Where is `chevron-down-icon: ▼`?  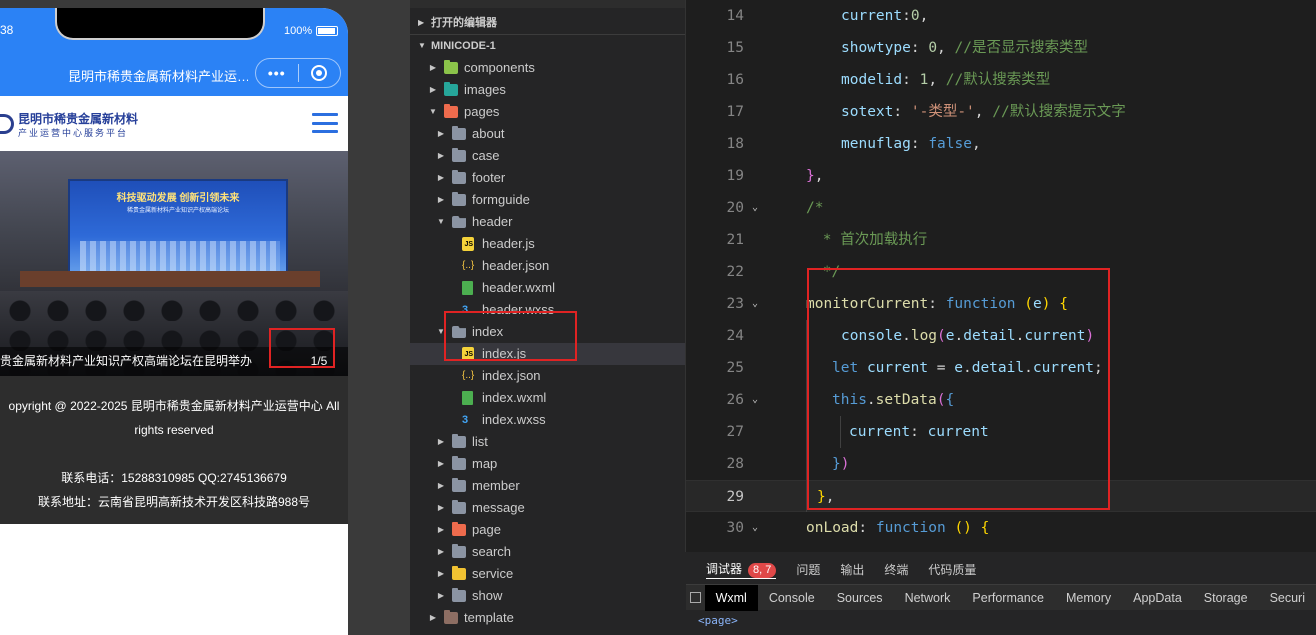
chevron-down-icon: ▼ is located at coordinates (422, 45).